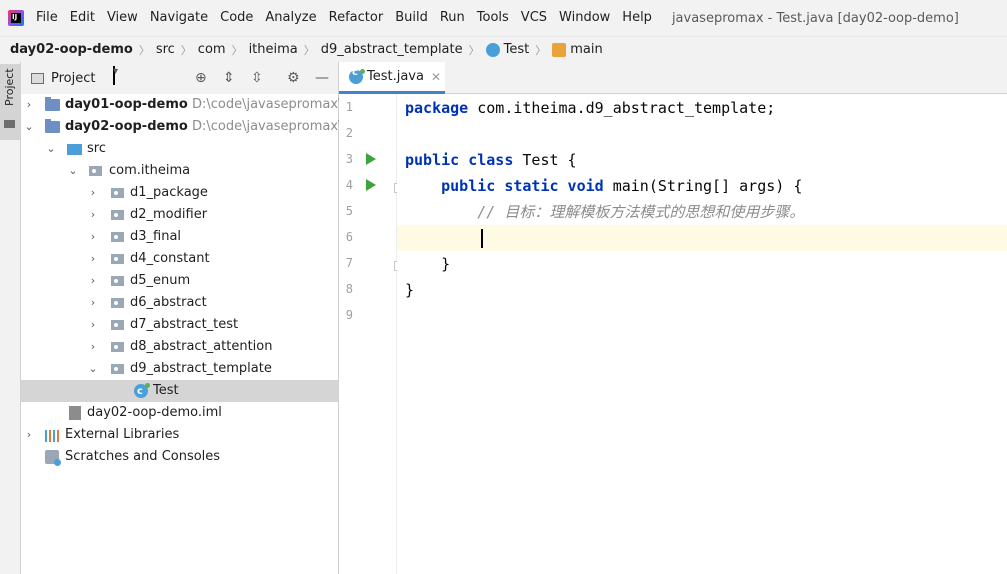  What do you see at coordinates (641, 212) in the screenshot?
I see `code-comment: // 目标：理解模板方法模式的思想和使用步骤。` at bounding box center [641, 212].